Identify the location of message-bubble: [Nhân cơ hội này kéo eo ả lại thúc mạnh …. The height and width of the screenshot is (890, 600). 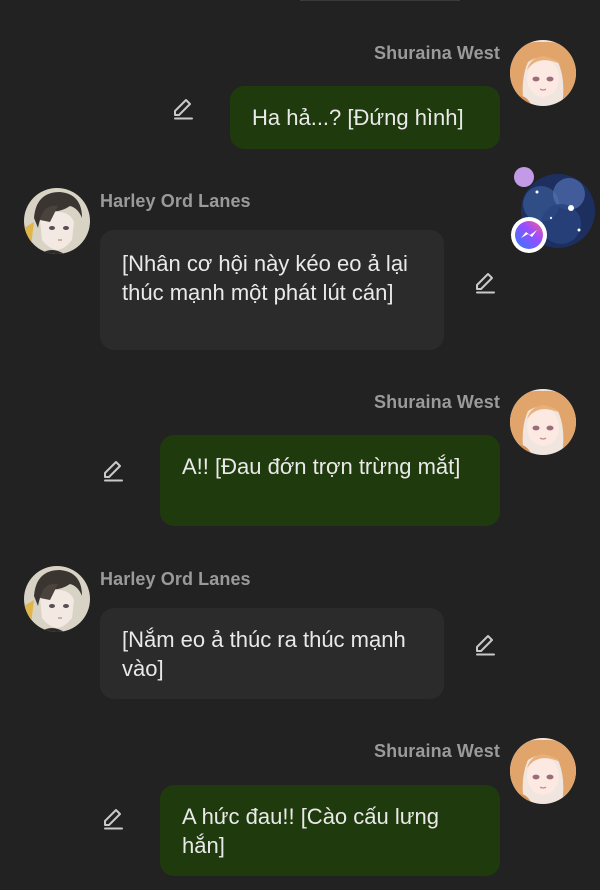
(272, 290).